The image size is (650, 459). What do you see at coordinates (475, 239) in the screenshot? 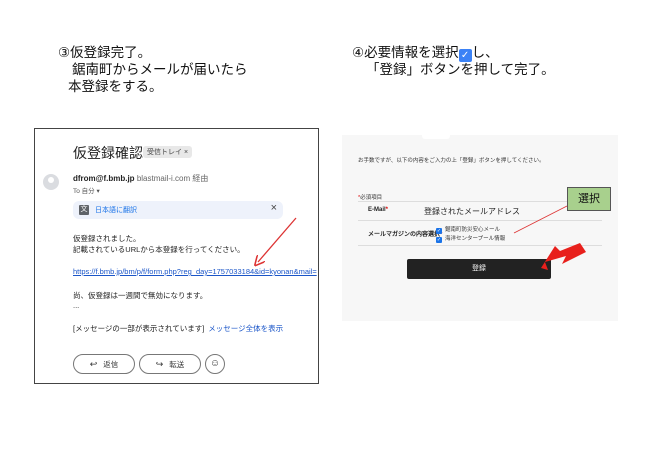
I see `option-label: 海洋センタープール情報` at bounding box center [475, 239].